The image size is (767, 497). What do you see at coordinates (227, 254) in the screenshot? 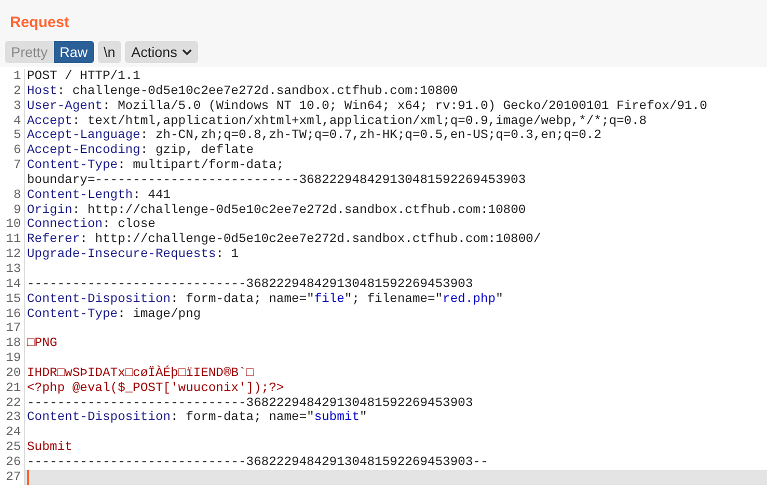
I see `code-text: : 1` at bounding box center [227, 254].